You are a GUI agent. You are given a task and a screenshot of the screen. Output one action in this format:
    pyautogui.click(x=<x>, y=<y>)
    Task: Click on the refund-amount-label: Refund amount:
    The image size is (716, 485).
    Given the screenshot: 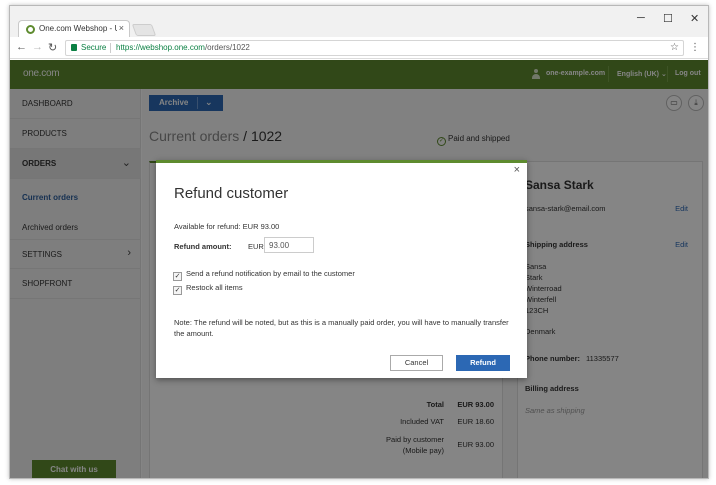 What is the action you would take?
    pyautogui.click(x=203, y=246)
    